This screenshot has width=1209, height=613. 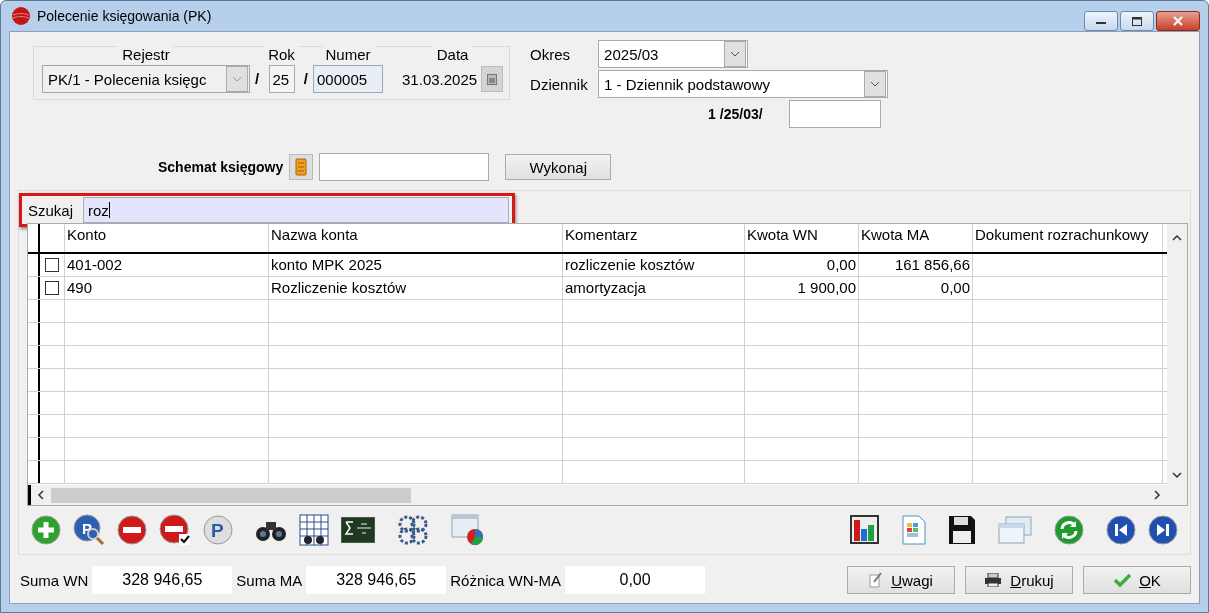 What do you see at coordinates (559, 84) in the screenshot?
I see `field-label: Dziennik` at bounding box center [559, 84].